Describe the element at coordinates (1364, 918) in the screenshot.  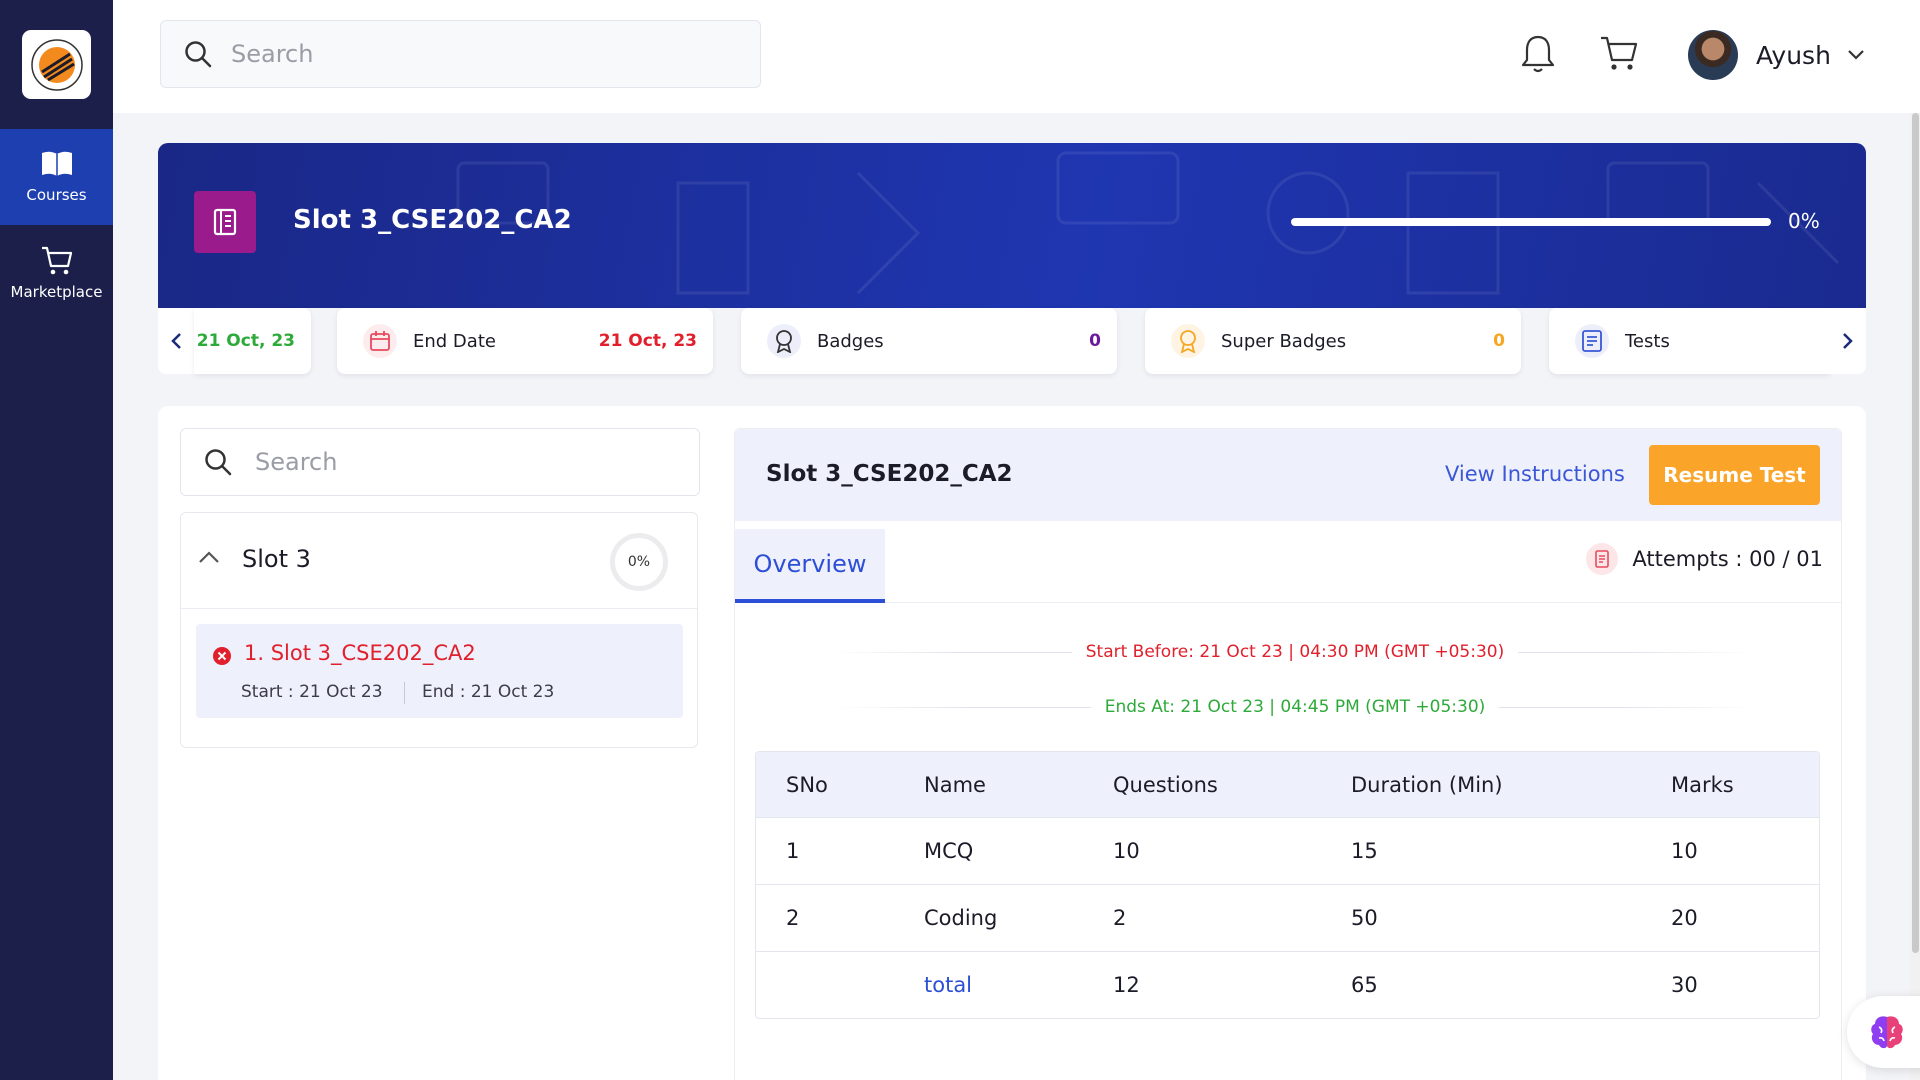
I see `table-cell: 50` at that location.